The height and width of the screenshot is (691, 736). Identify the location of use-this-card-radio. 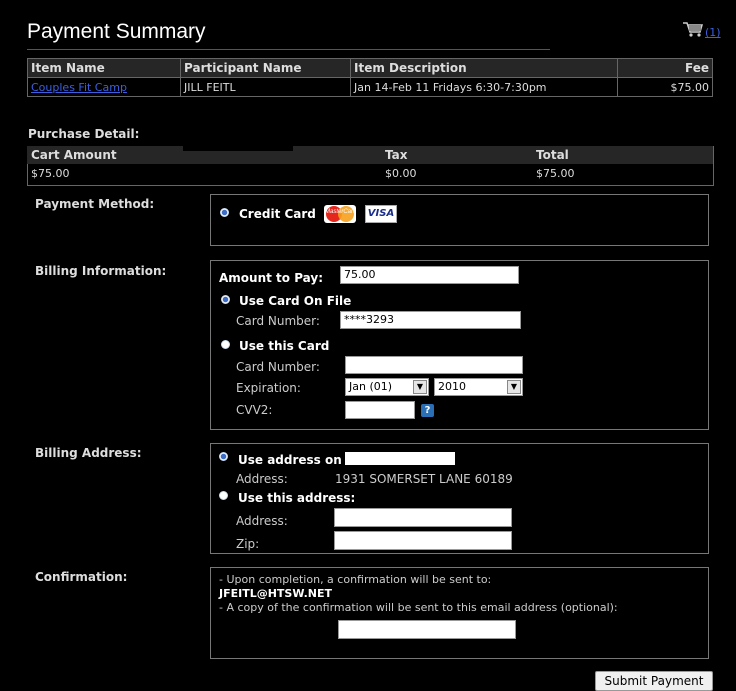
(225, 344).